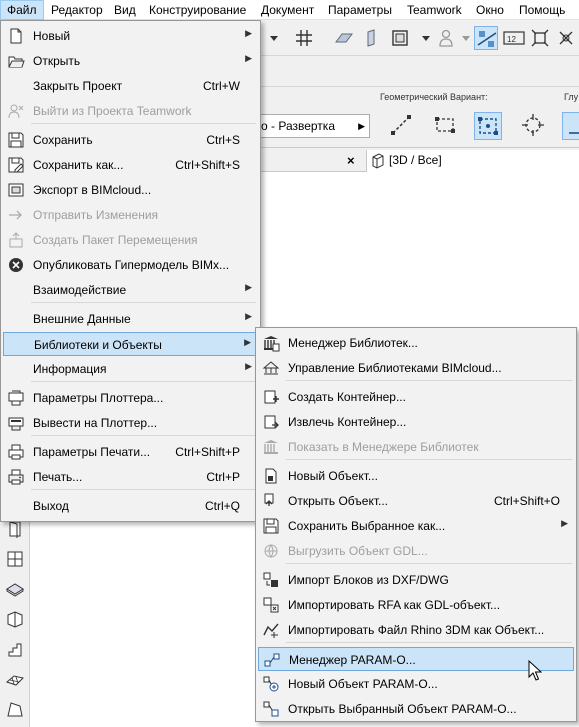 The height and width of the screenshot is (727, 579). Describe the element at coordinates (472, 161) in the screenshot. I see `tab-3d-view: [3D / Все]` at that location.